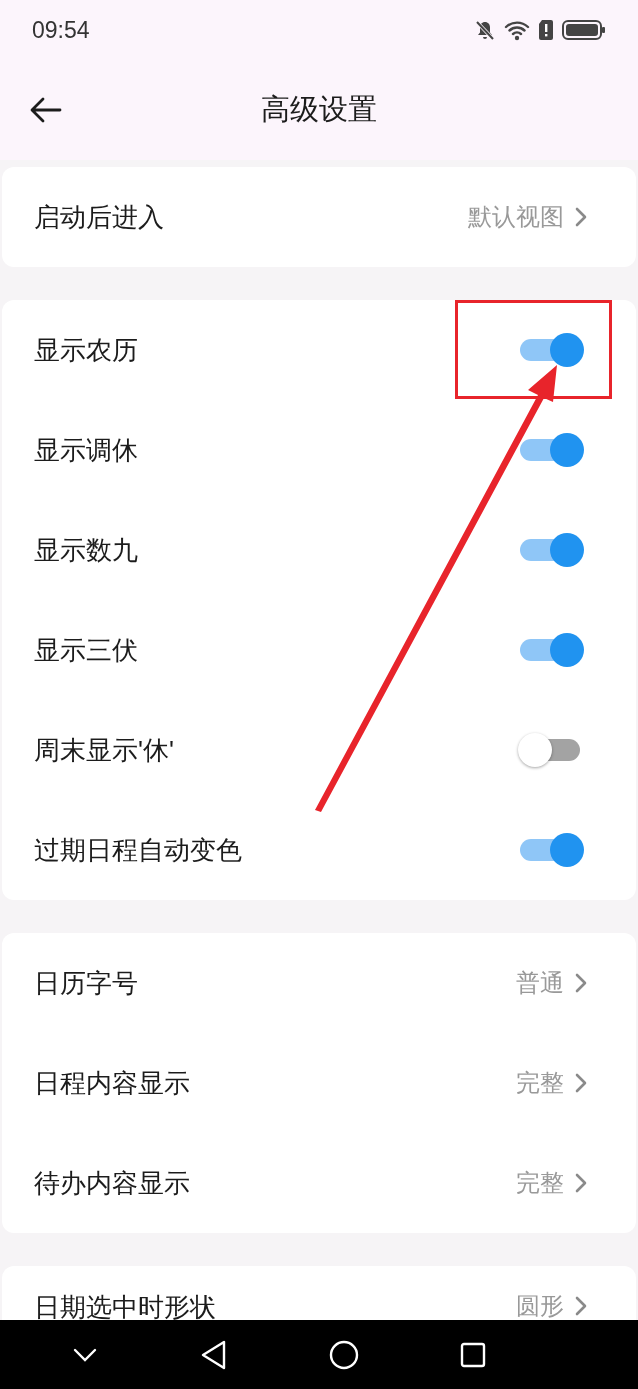 Image resolution: width=638 pixels, height=1389 pixels. I want to click on row-label: 日程内容显示, so click(112, 1083).